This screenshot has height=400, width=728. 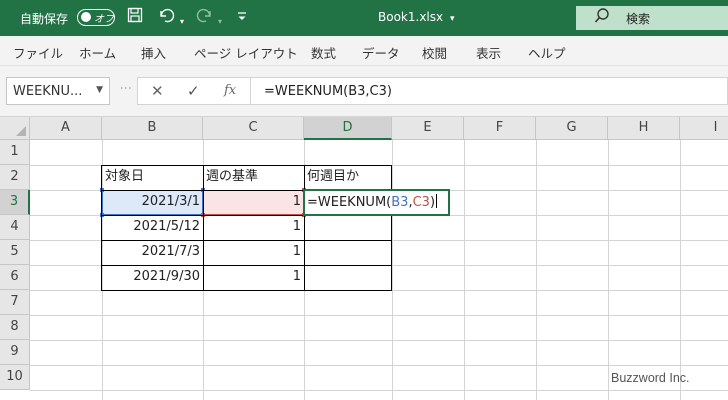 I want to click on title-bar: 自動保存 オフ ▾ ▾ Book1.xlsx ▾ 検索, so click(x=364, y=18).